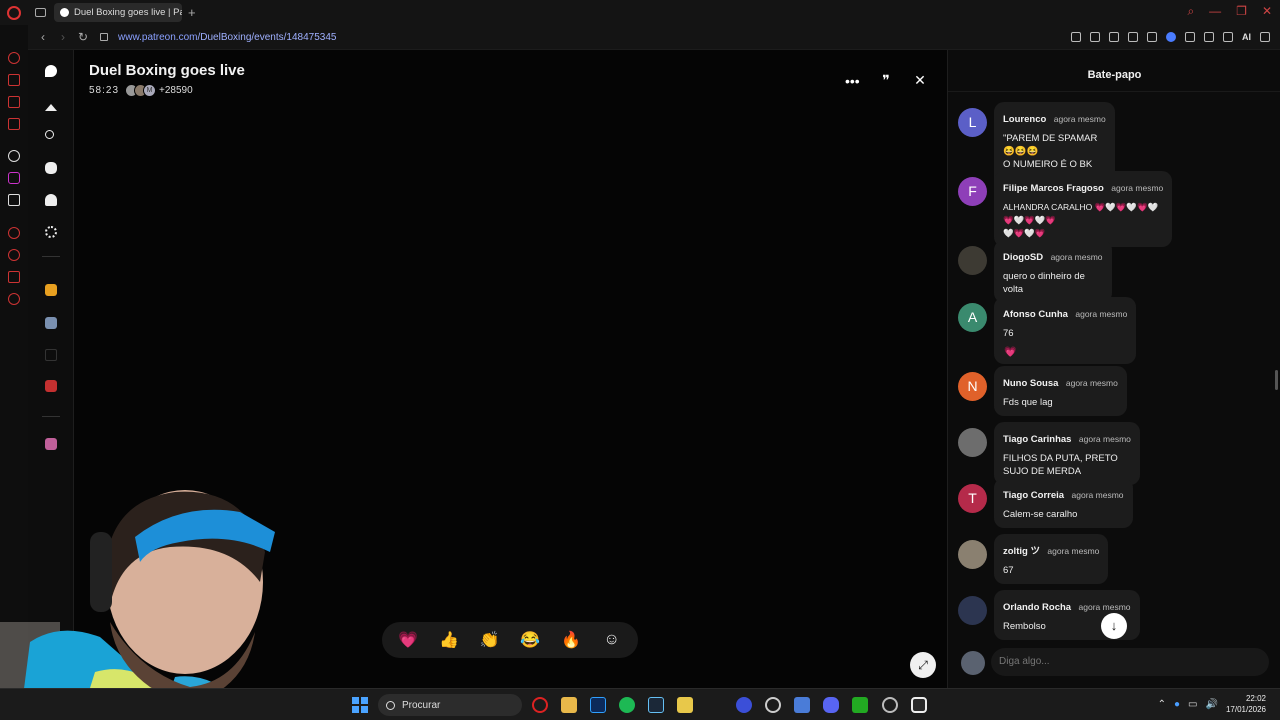  Describe the element at coordinates (51, 71) in the screenshot. I see `patreon-logo-icon` at that location.